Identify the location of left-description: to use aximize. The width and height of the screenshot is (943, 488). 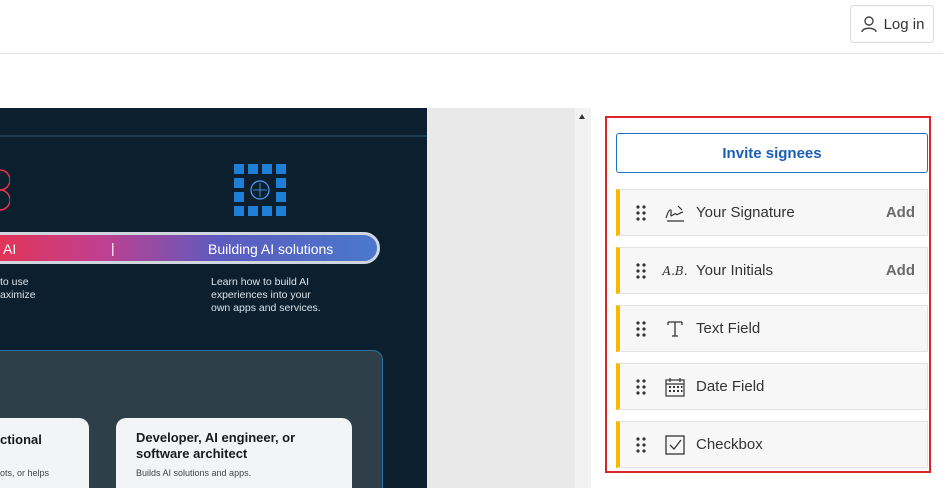
(18, 288).